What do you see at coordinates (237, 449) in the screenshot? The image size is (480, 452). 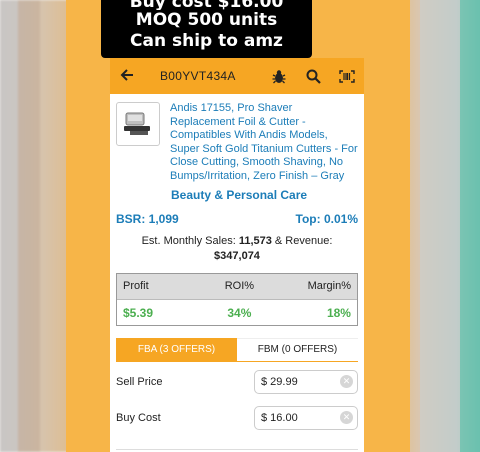 I see `divider` at bounding box center [237, 449].